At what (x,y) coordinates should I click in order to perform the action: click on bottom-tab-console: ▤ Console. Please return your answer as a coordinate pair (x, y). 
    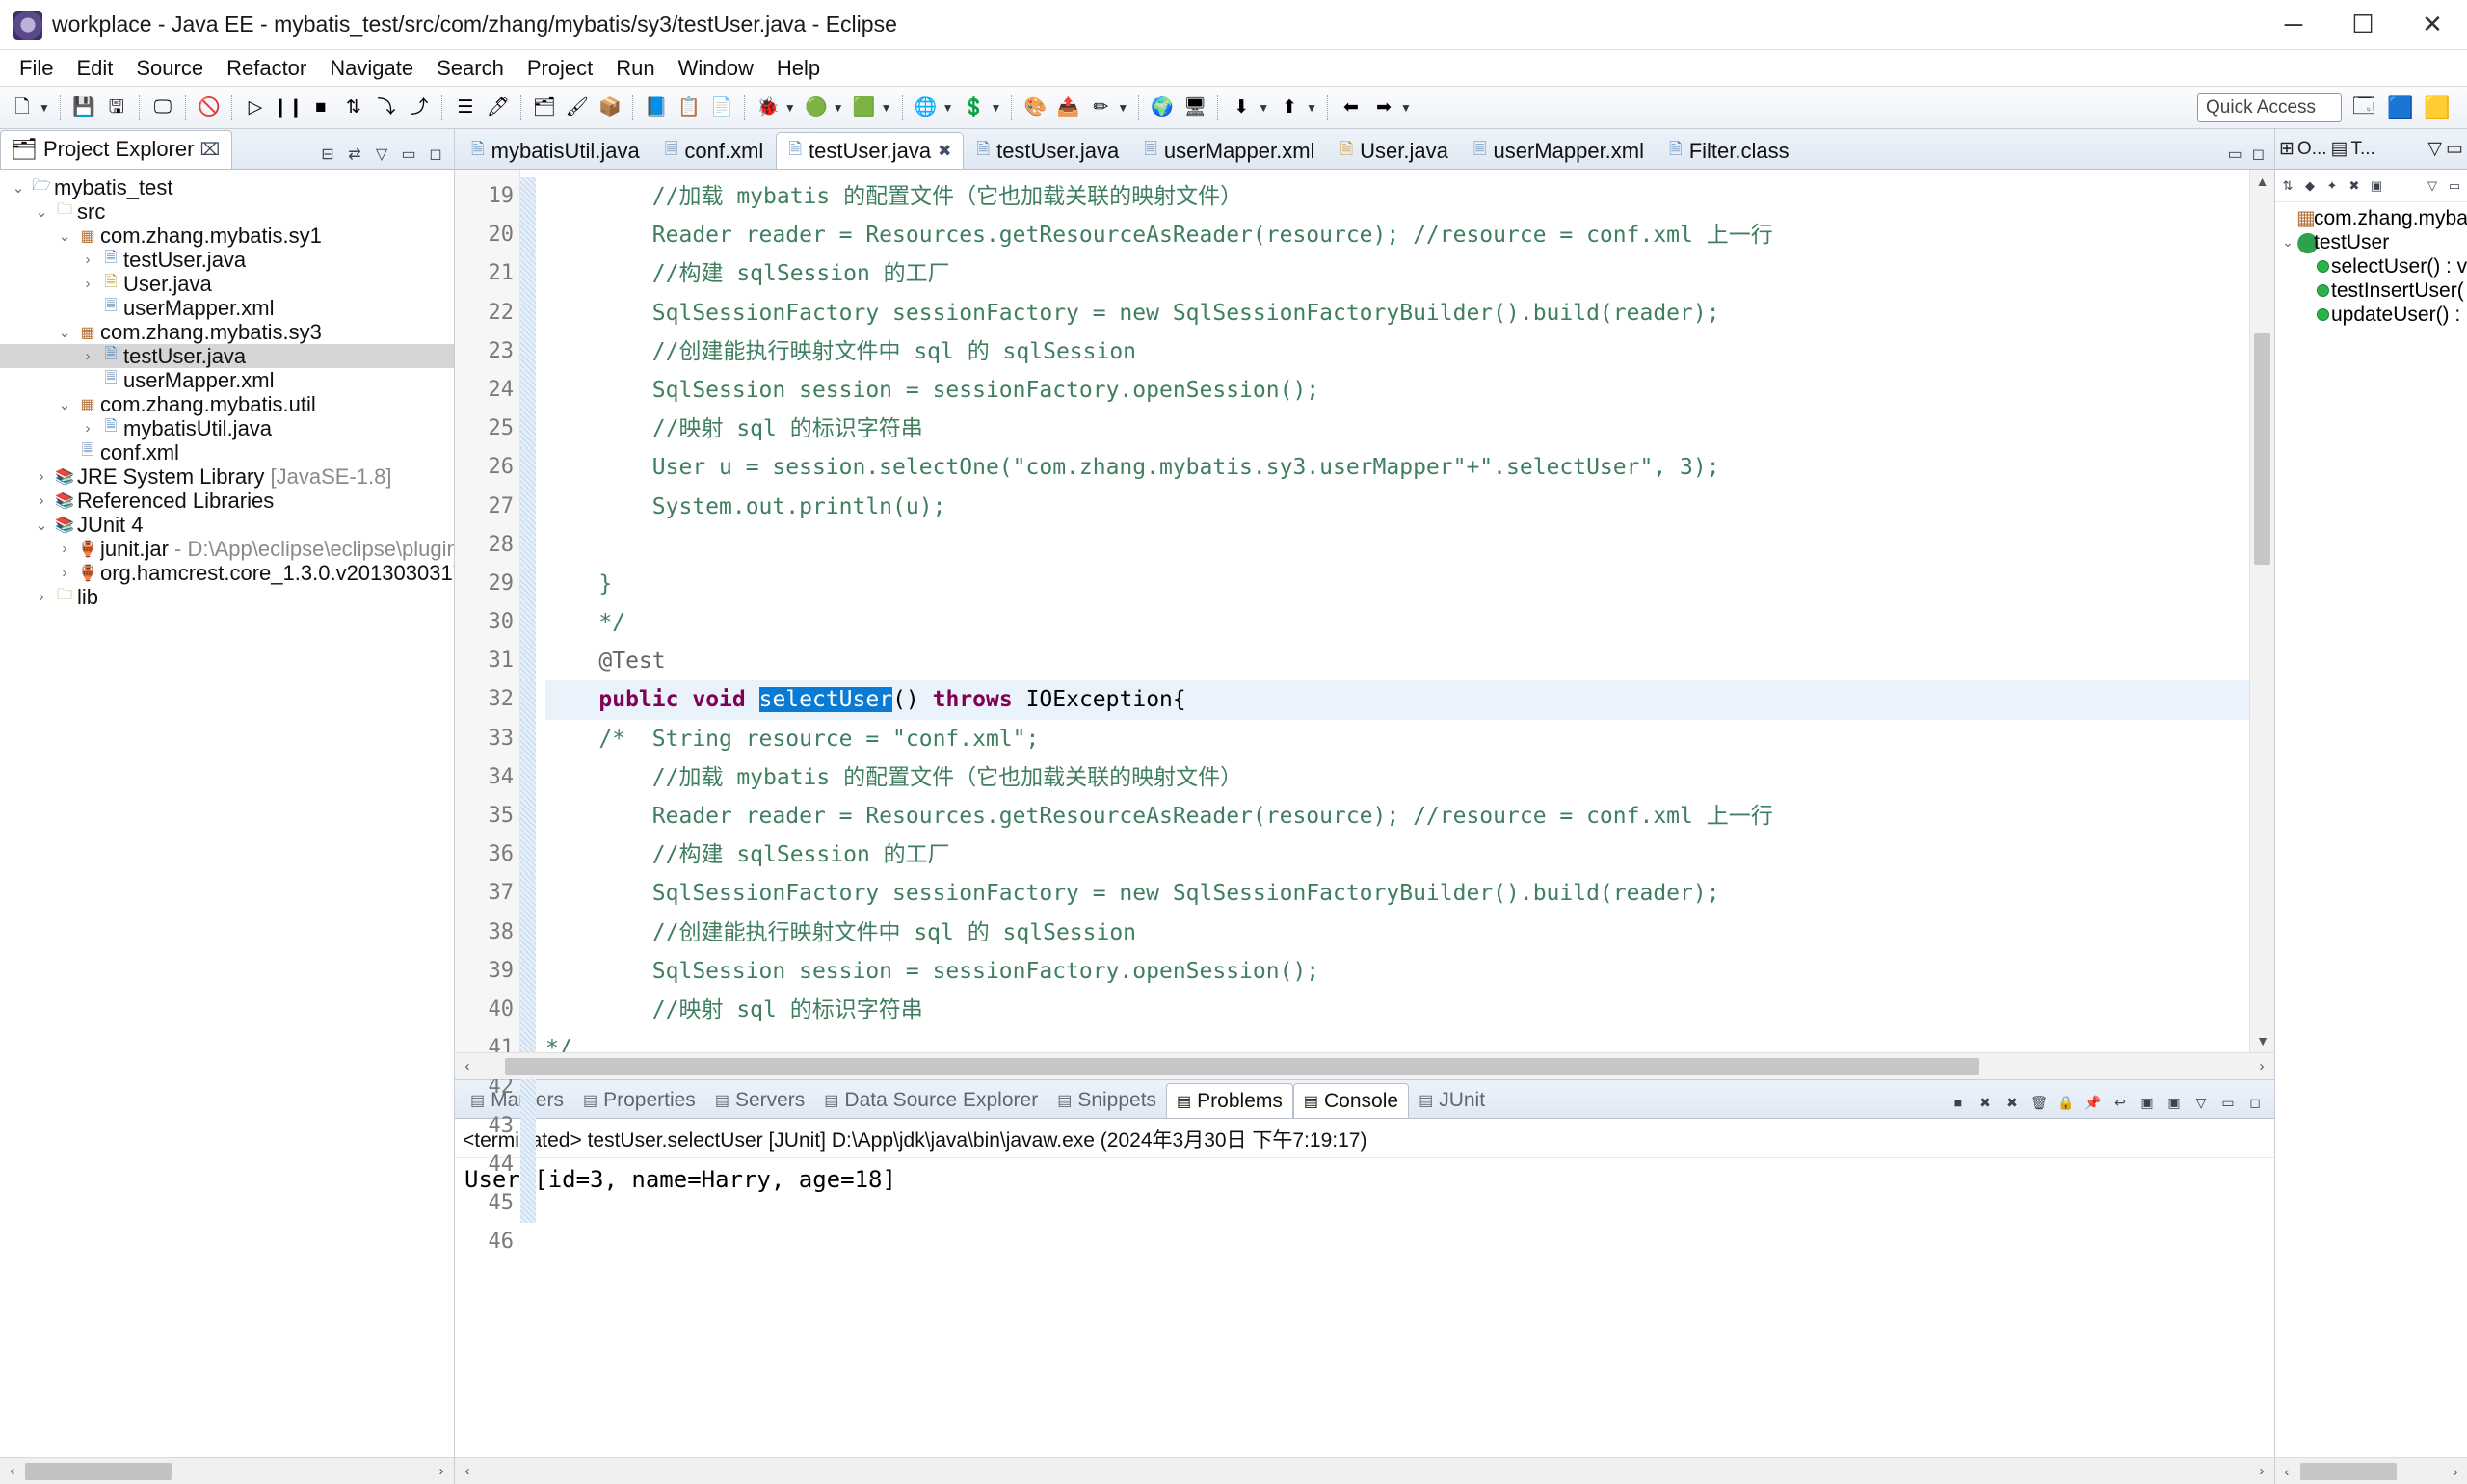
    Looking at the image, I should click on (1351, 1100).